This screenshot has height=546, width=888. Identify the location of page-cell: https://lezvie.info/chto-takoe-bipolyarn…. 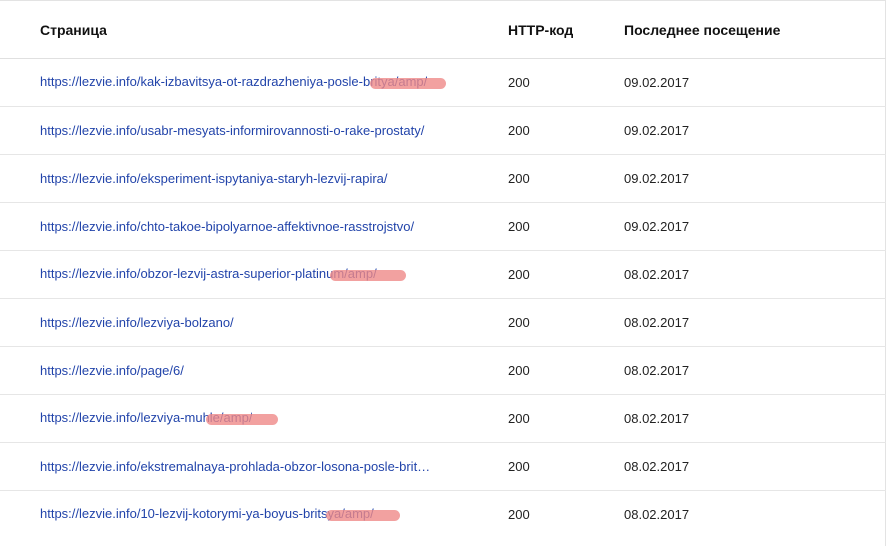
(254, 226).